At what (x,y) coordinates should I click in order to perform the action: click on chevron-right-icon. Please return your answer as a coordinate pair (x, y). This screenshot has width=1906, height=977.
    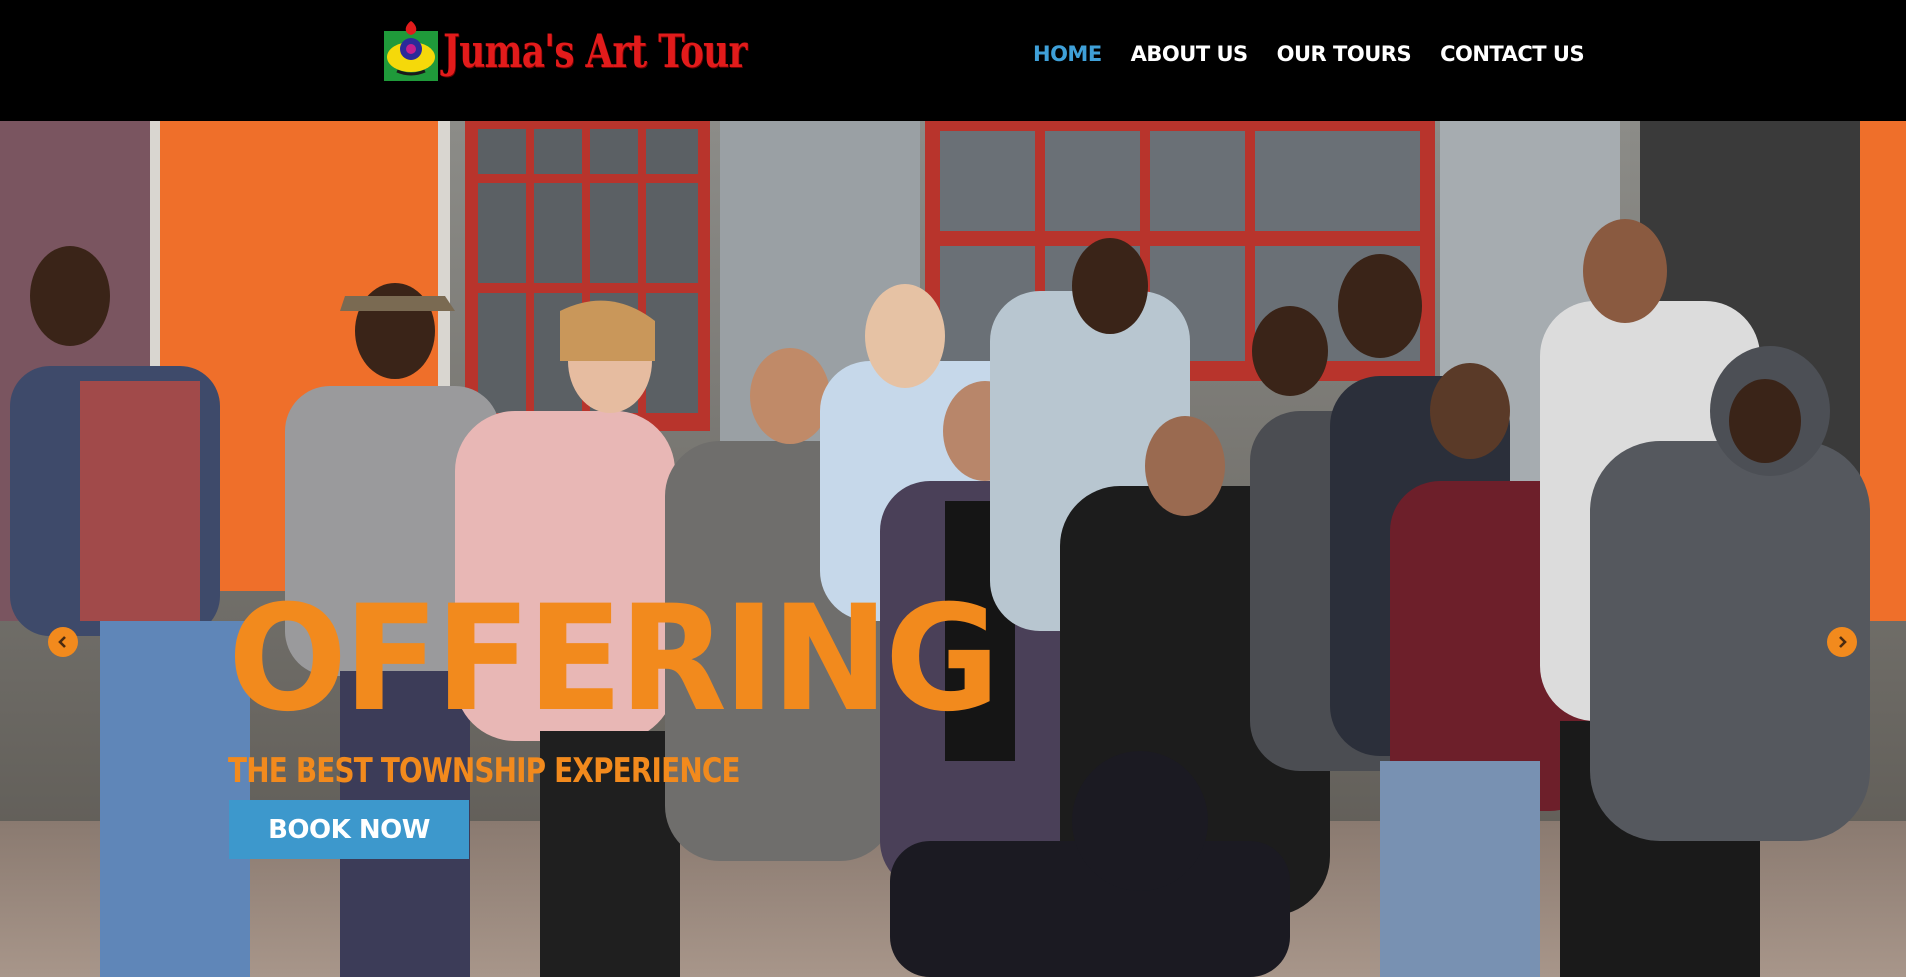
    Looking at the image, I should click on (1843, 642).